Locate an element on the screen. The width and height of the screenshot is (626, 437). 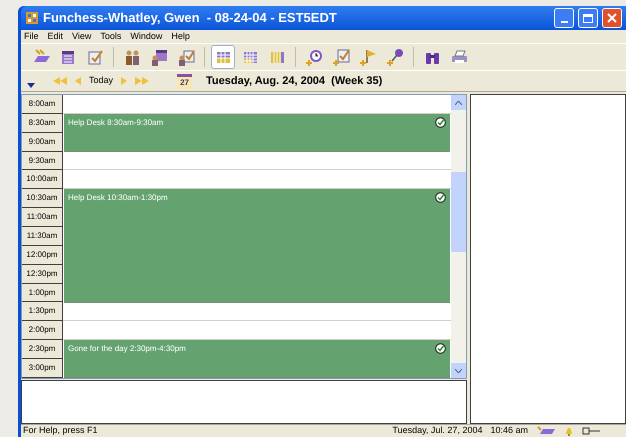
add-pin-icon is located at coordinates (395, 57).